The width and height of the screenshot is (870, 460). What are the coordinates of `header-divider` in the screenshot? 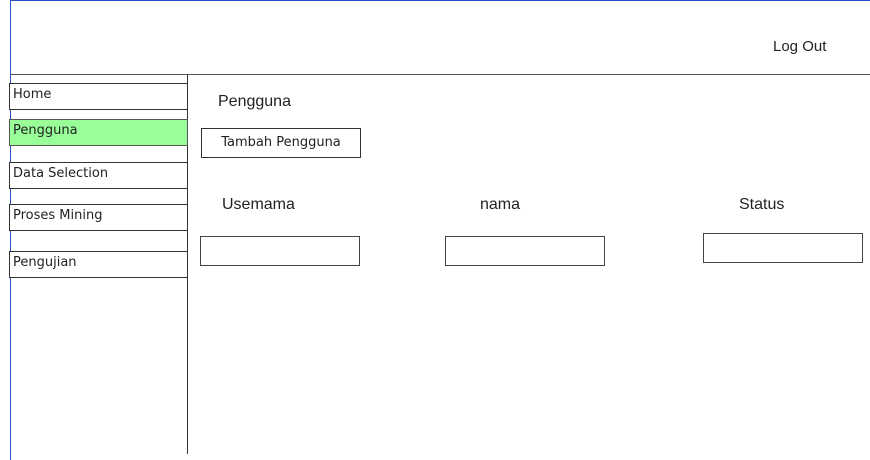 It's located at (440, 74).